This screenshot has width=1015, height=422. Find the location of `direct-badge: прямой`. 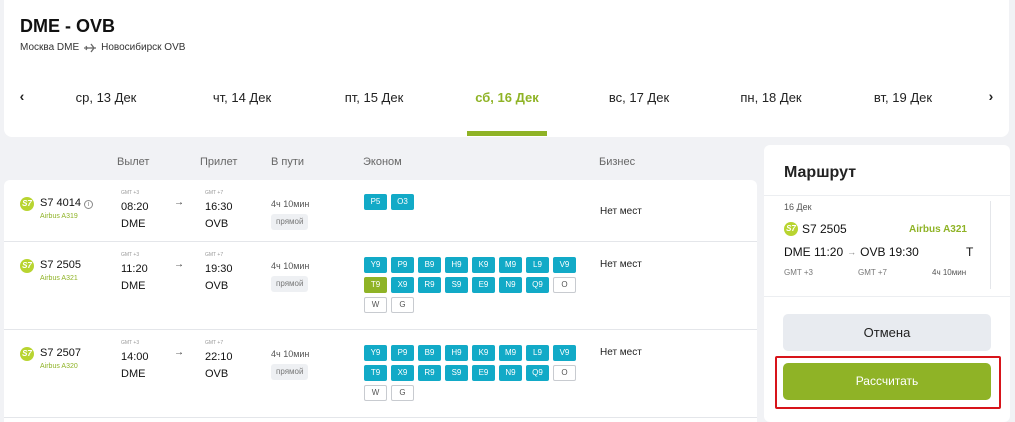

direct-badge: прямой is located at coordinates (290, 284).